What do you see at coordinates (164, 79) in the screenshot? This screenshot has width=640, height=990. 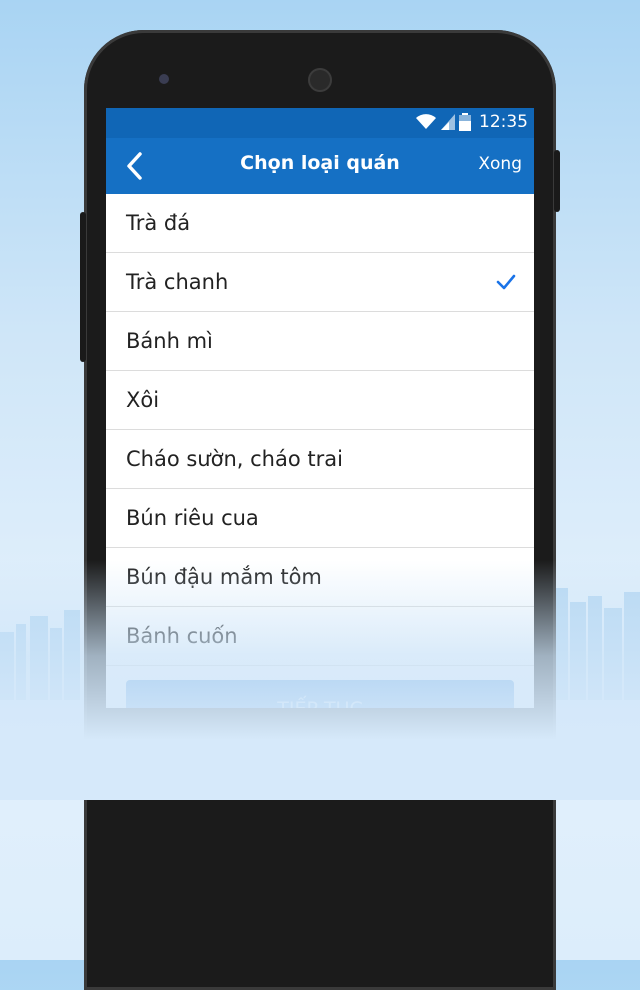 I see `front-camera` at bounding box center [164, 79].